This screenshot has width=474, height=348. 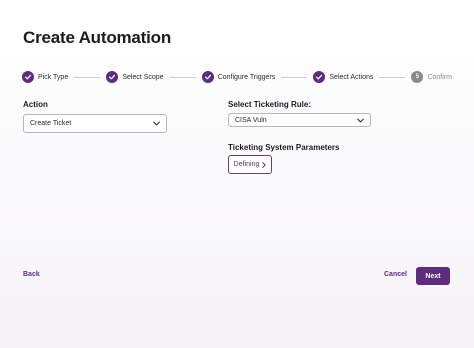 What do you see at coordinates (35, 104) in the screenshot?
I see `action-label: Action` at bounding box center [35, 104].